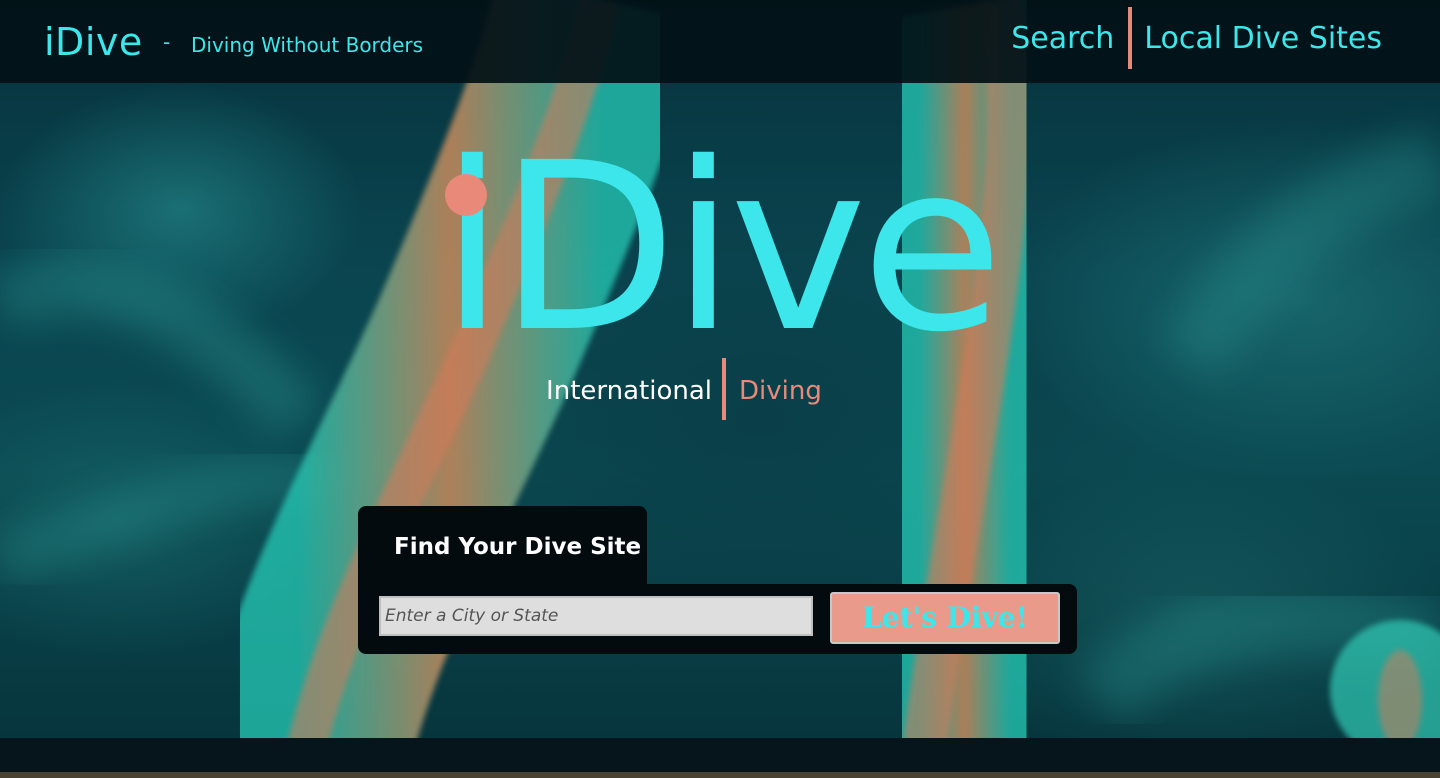 The width and height of the screenshot is (1440, 778). What do you see at coordinates (945, 618) in the screenshot?
I see `lets-dive-button: Let's Dive!` at bounding box center [945, 618].